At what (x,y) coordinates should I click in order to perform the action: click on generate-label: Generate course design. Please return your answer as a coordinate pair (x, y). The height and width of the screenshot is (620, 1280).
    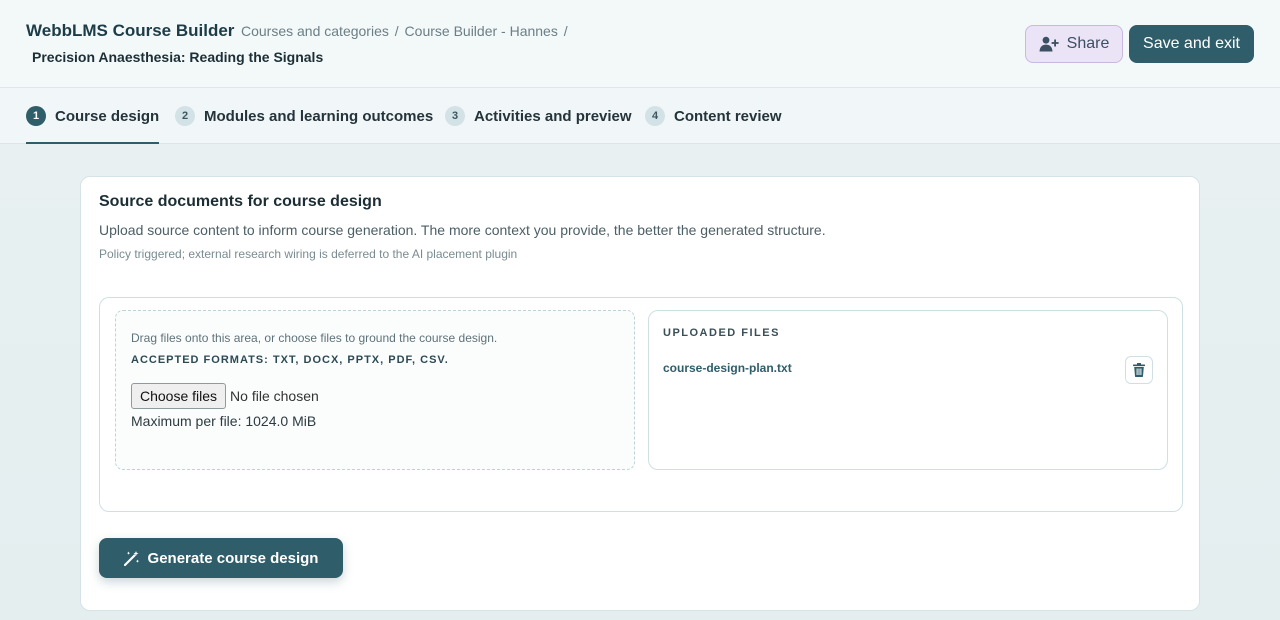
    Looking at the image, I should click on (233, 558).